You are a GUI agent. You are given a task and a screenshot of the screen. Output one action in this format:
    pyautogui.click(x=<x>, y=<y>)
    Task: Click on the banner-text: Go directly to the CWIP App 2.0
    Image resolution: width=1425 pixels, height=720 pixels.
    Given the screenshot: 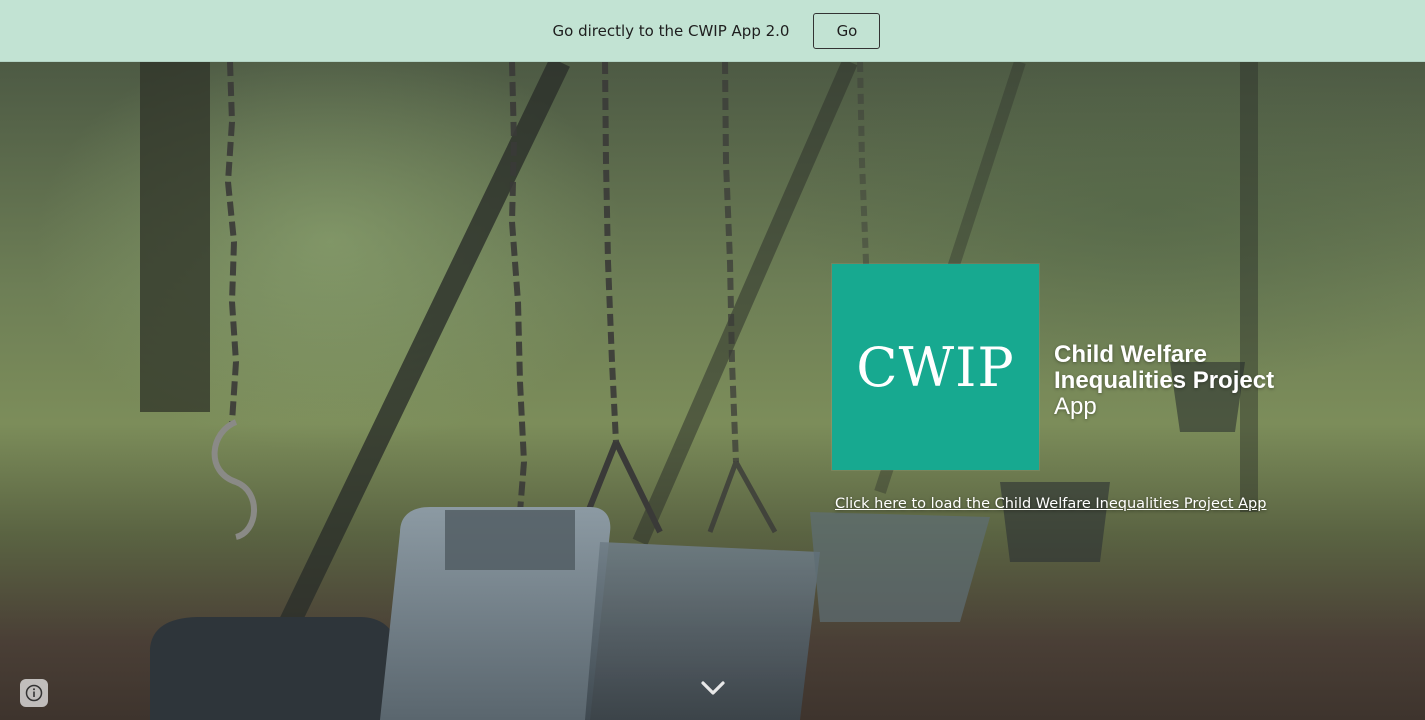 What is the action you would take?
    pyautogui.click(x=671, y=30)
    